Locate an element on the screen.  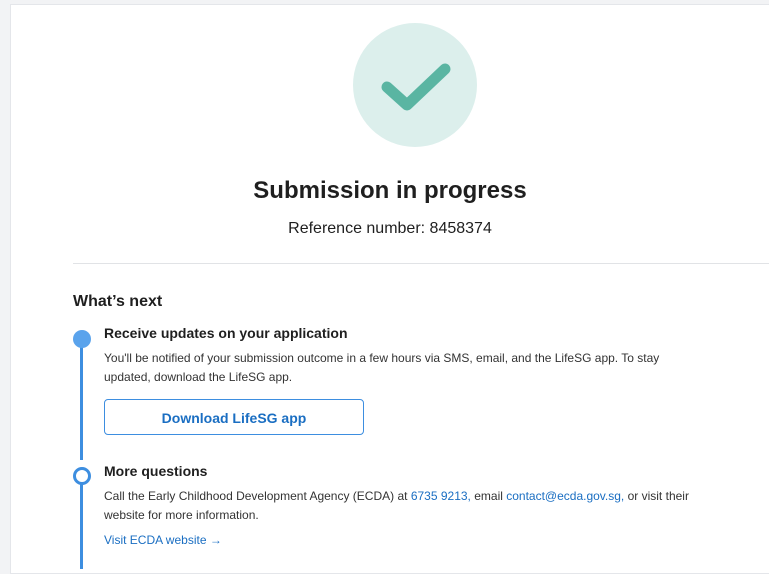
reference-value: 8458374 is located at coordinates (460, 228).